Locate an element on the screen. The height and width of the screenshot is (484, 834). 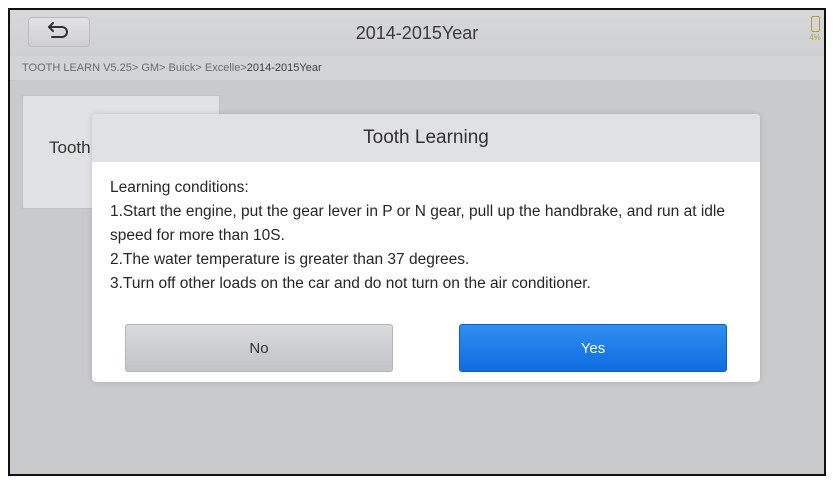
header-bar: 2014-2015Year 4% is located at coordinates (417, 33).